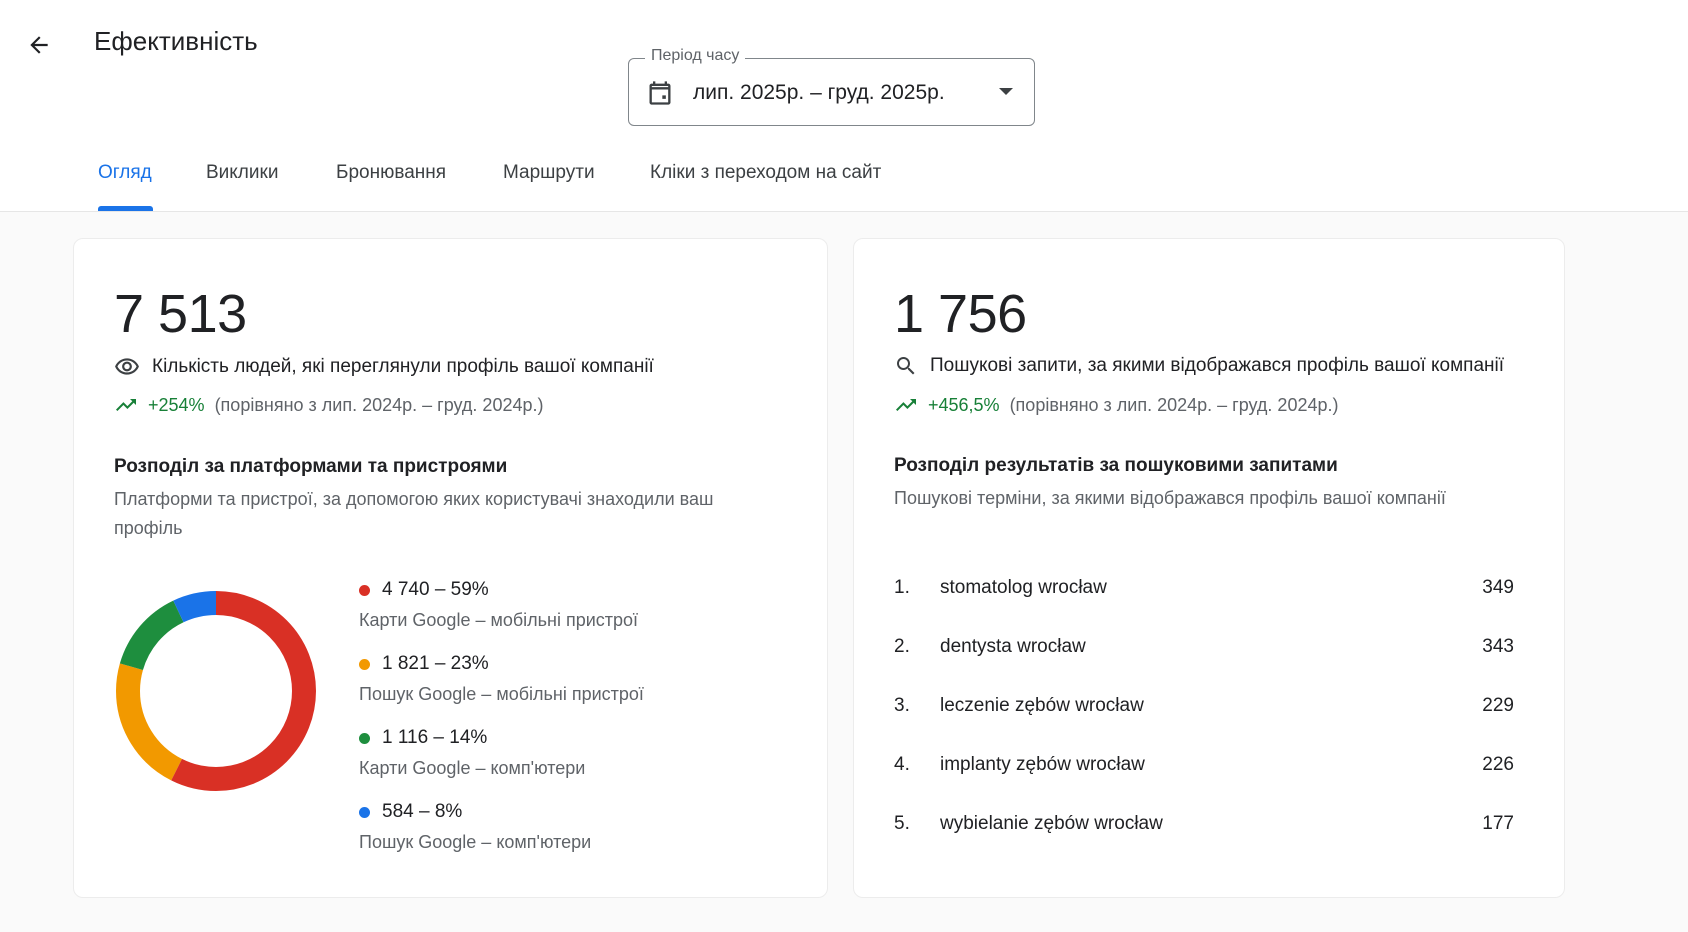 This screenshot has height=932, width=1688. I want to click on query-term: stomatolog wrocław, so click(1023, 587).